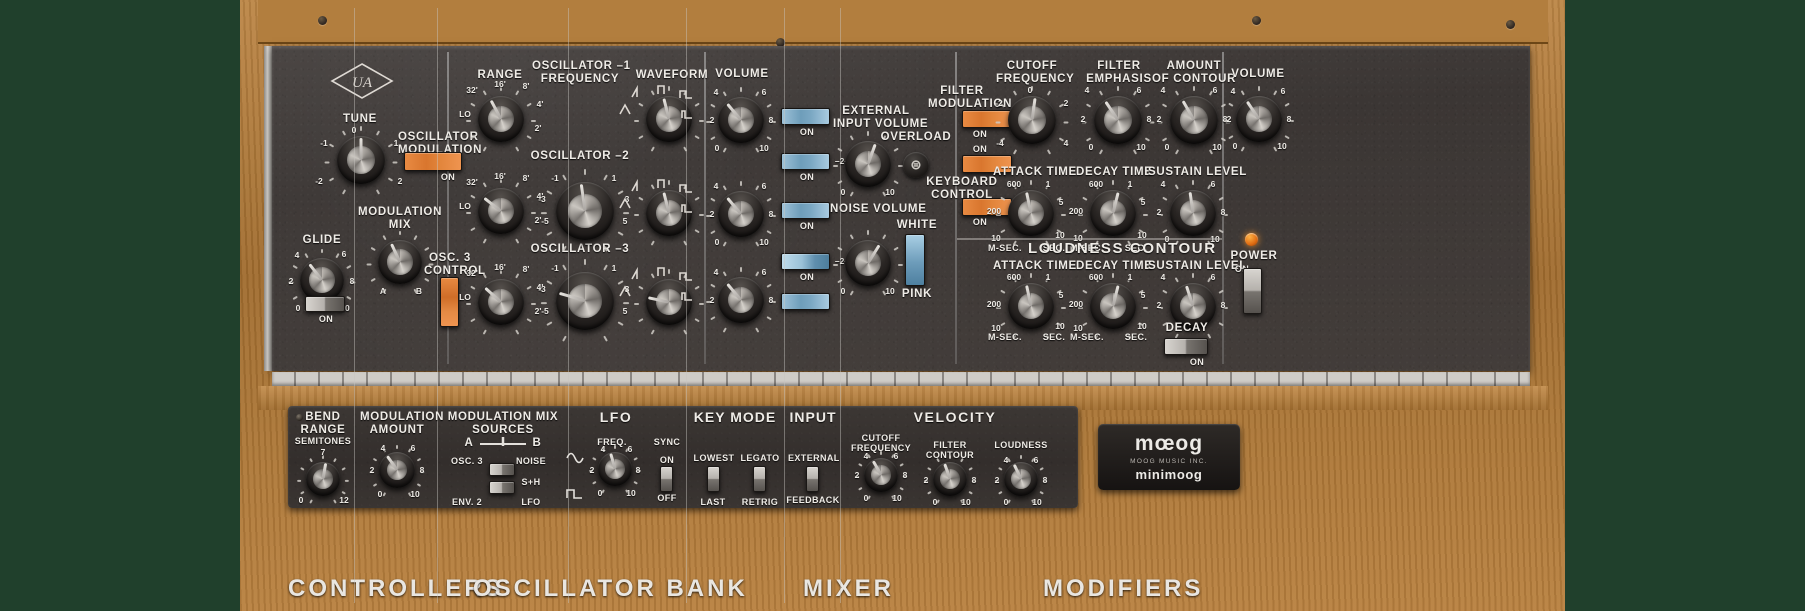 The height and width of the screenshot is (611, 1805). Describe the element at coordinates (759, 479) in the screenshot. I see `key-mode-trigger-switch` at that location.